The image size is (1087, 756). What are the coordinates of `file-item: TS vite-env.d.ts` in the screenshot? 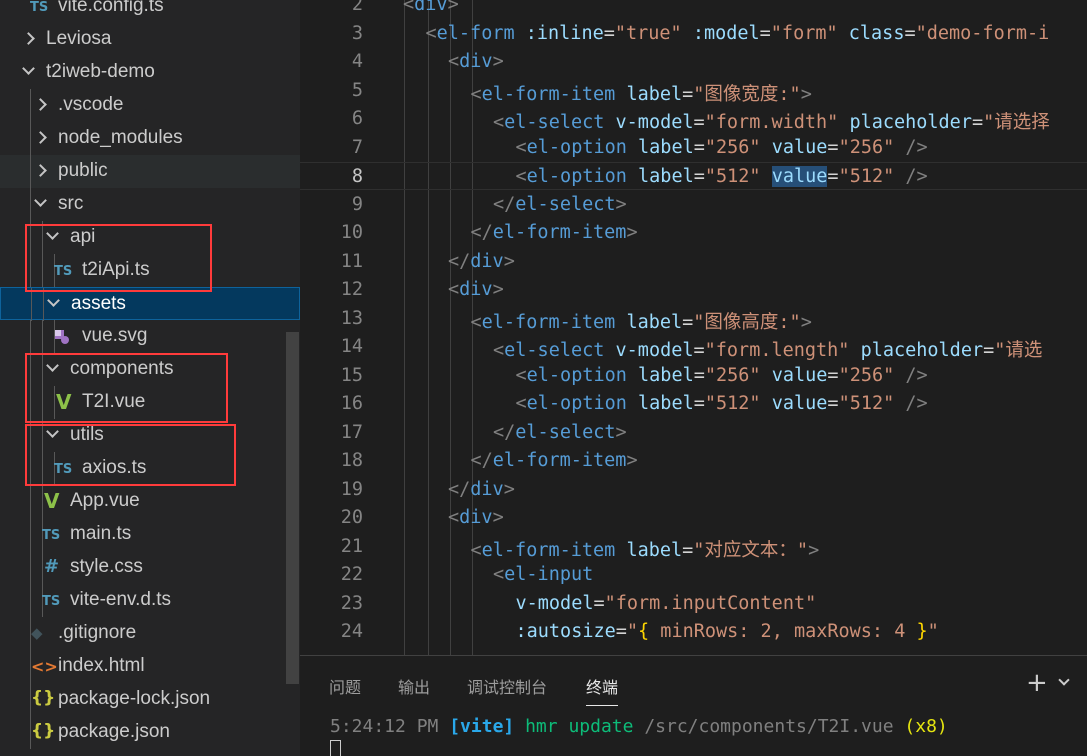 It's located at (150, 600).